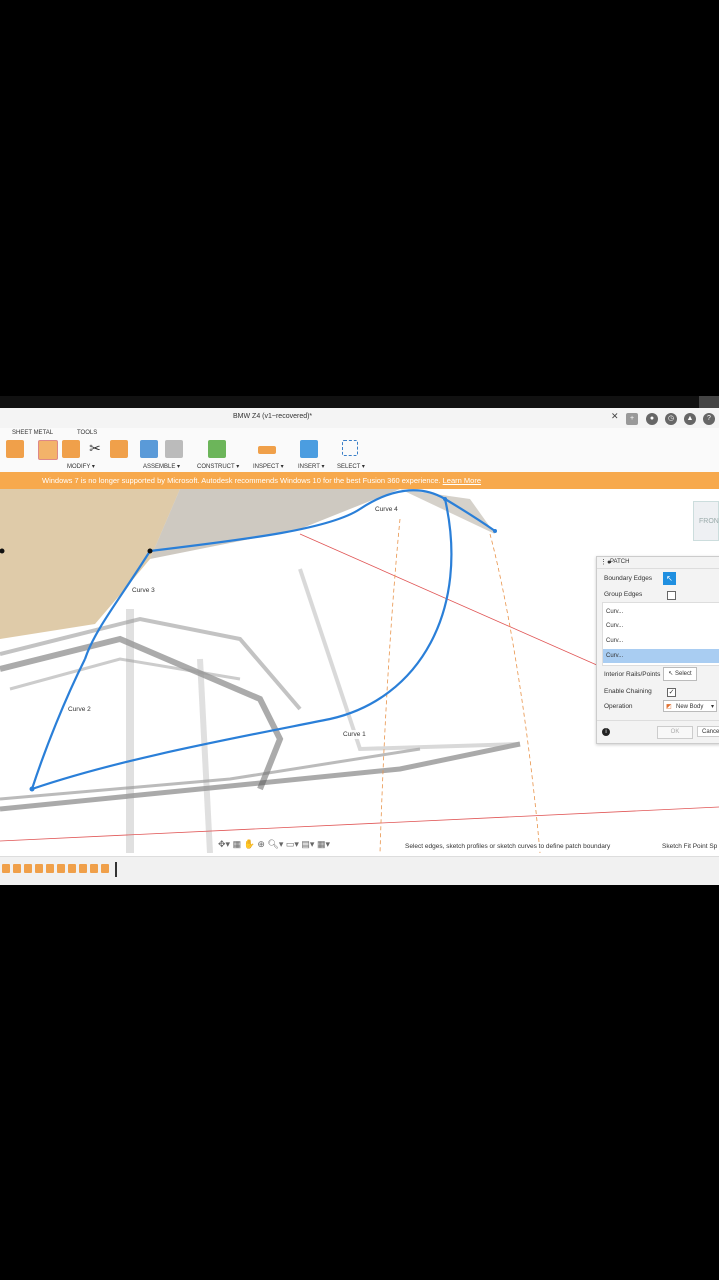  I want to click on boundary-edges-select-button: ↖, so click(669, 578).